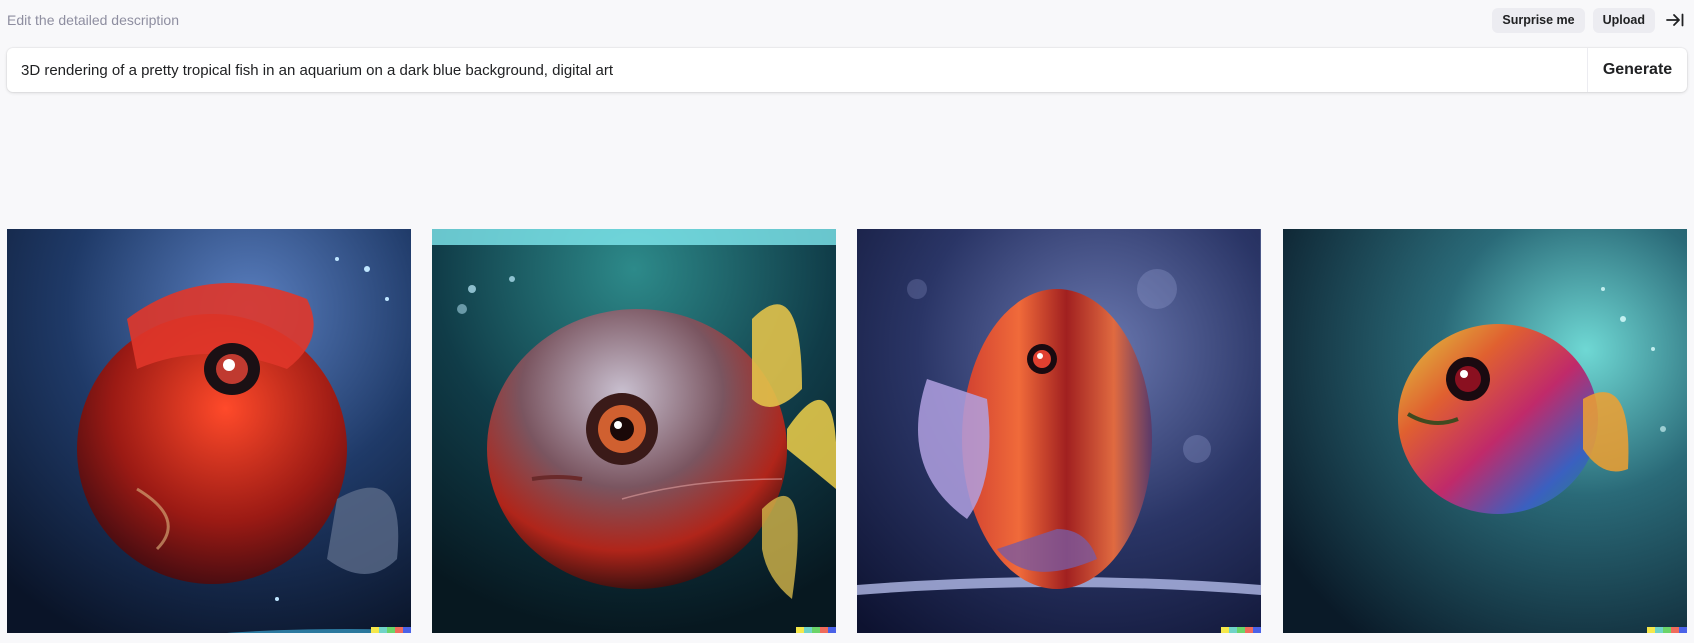  I want to click on prompt-input, so click(797, 70).